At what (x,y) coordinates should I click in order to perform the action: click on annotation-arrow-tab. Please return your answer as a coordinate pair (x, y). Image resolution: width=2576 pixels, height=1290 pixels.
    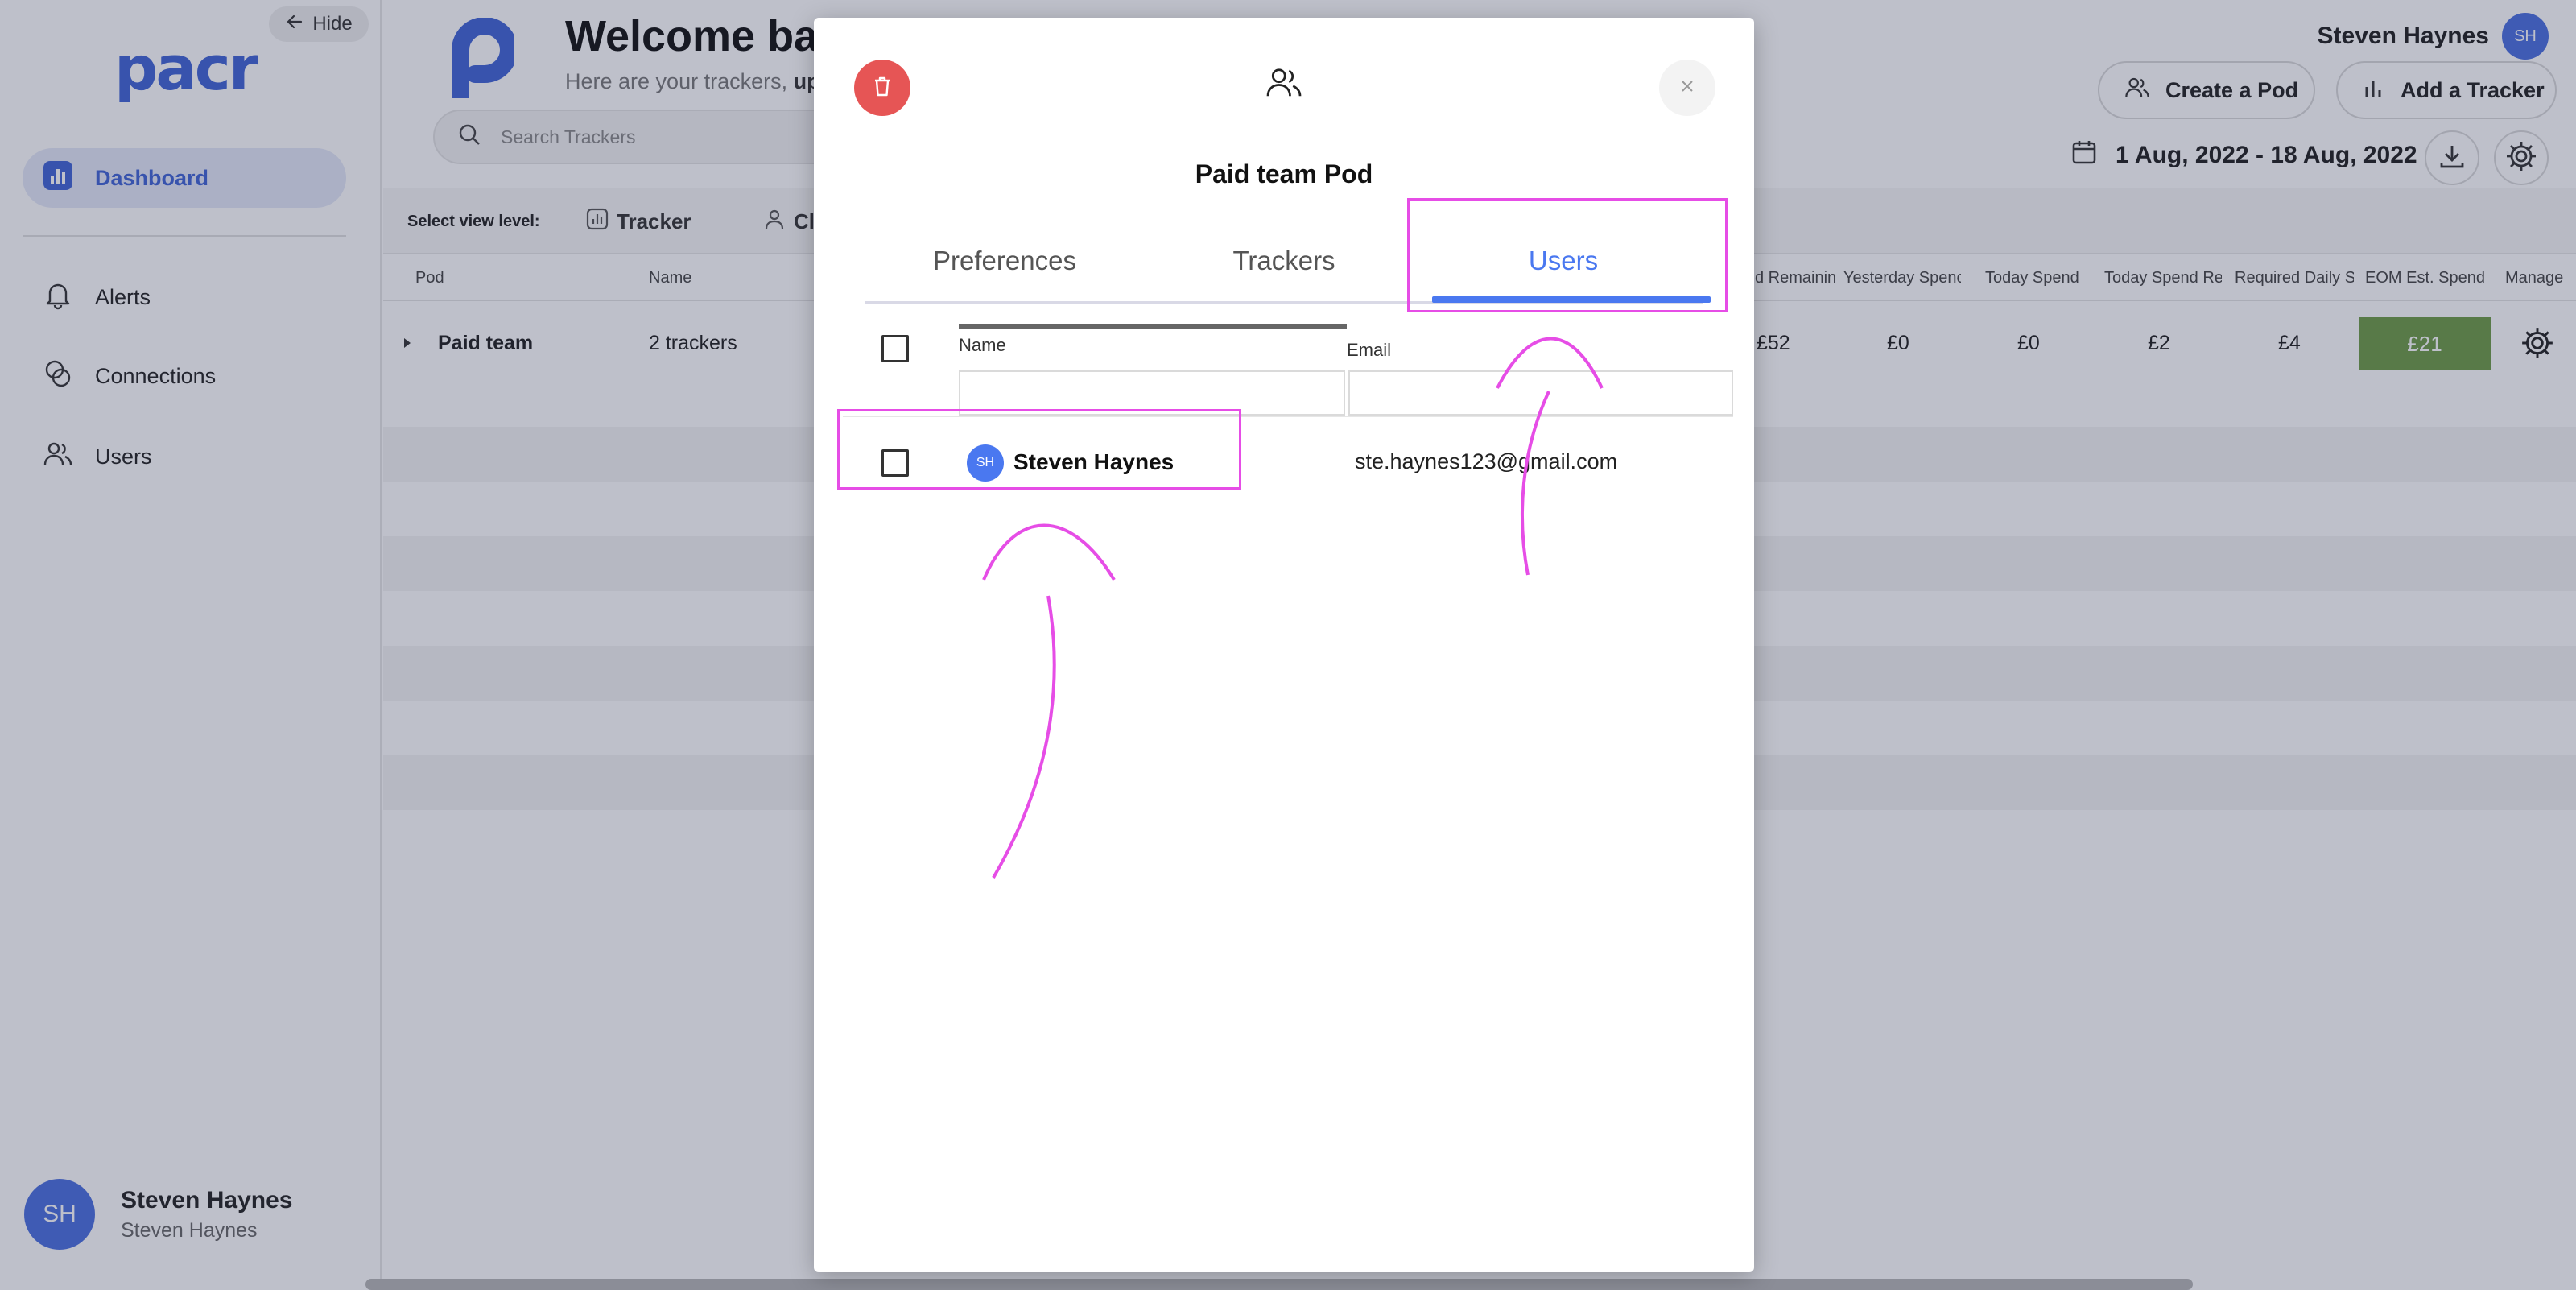
    Looking at the image, I should click on (1535, 483).